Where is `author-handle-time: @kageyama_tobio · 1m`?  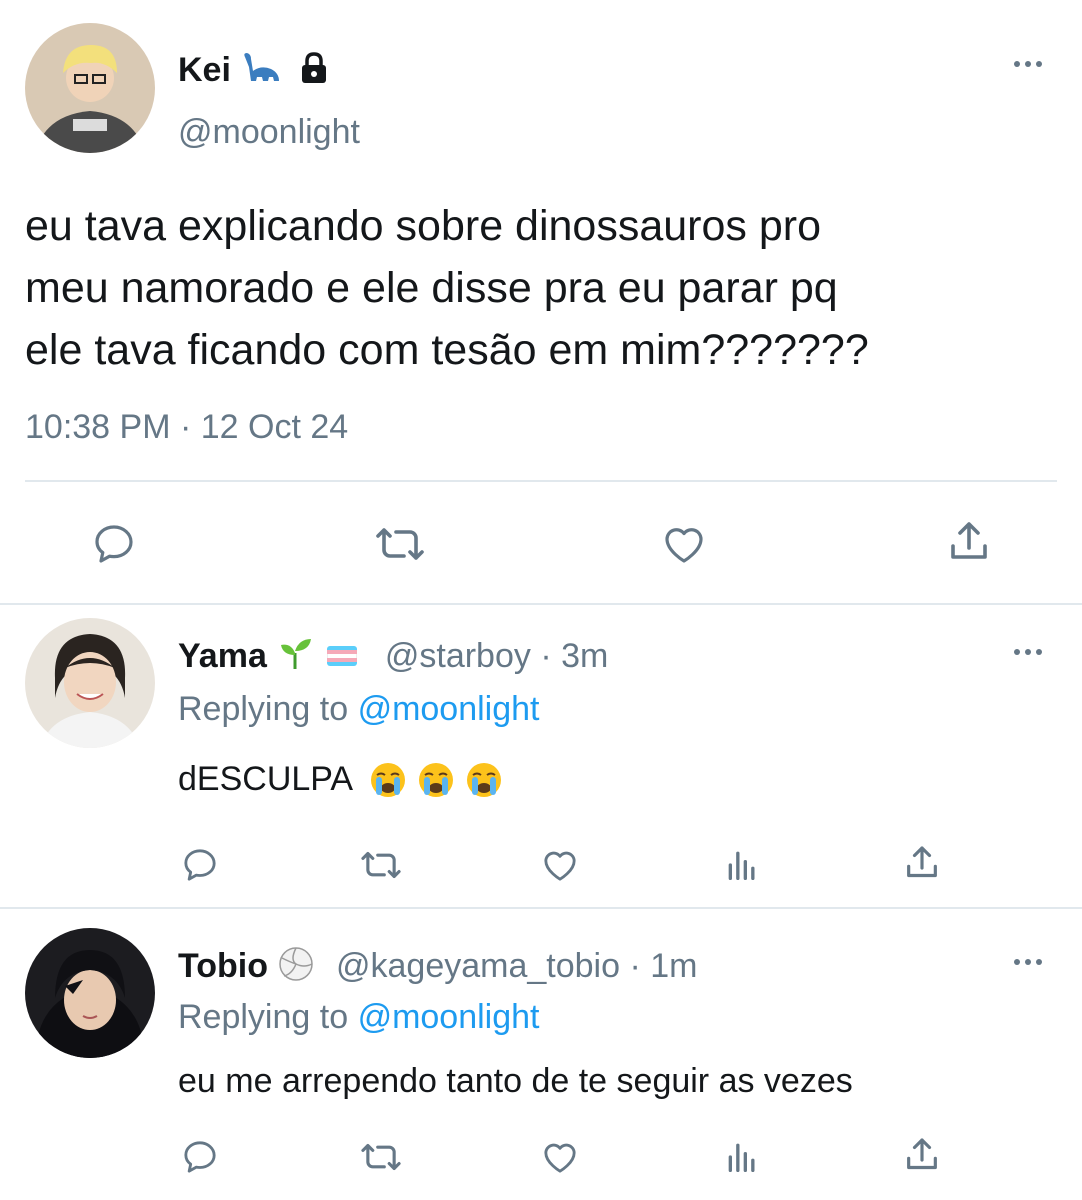
author-handle-time: @kageyama_tobio · 1m is located at coordinates (516, 966).